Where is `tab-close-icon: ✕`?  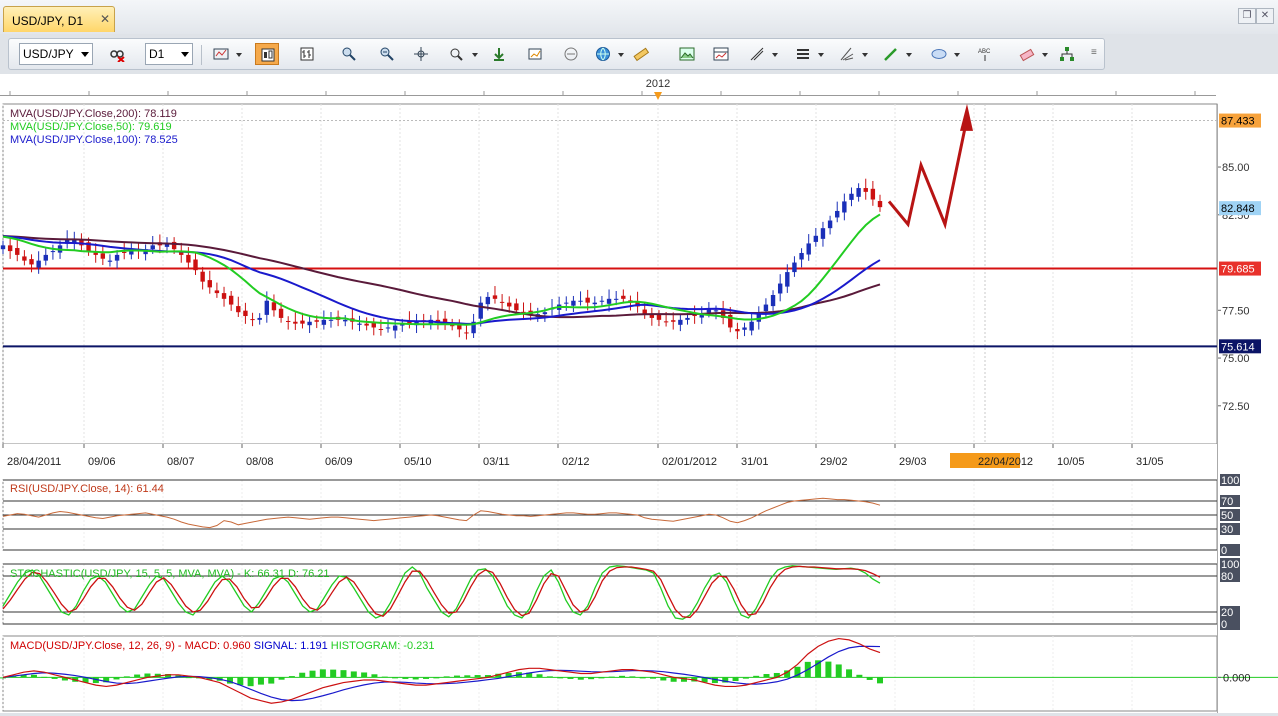 tab-close-icon: ✕ is located at coordinates (105, 19).